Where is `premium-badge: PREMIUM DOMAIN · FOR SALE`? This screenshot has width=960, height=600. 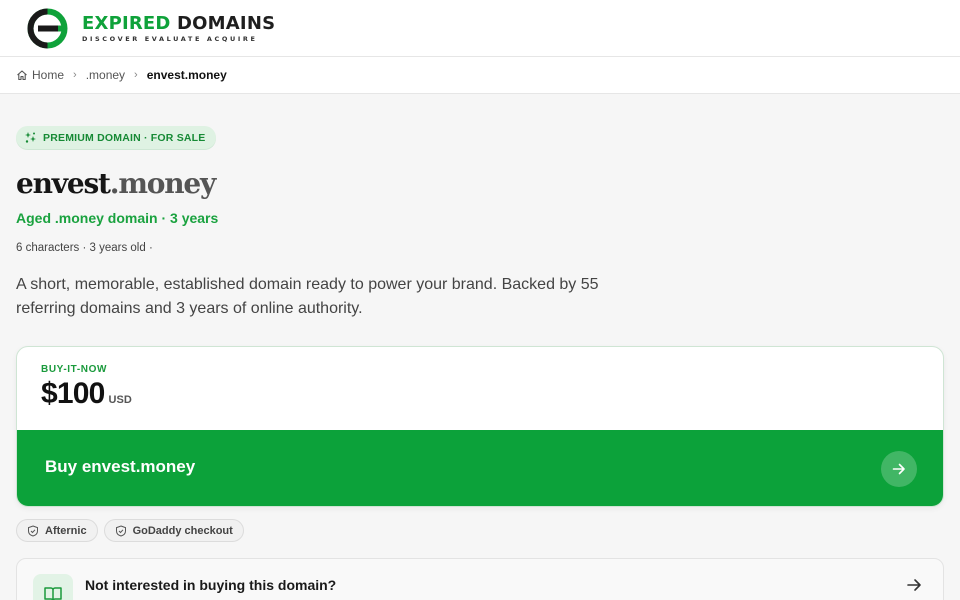
premium-badge: PREMIUM DOMAIN · FOR SALE is located at coordinates (116, 137).